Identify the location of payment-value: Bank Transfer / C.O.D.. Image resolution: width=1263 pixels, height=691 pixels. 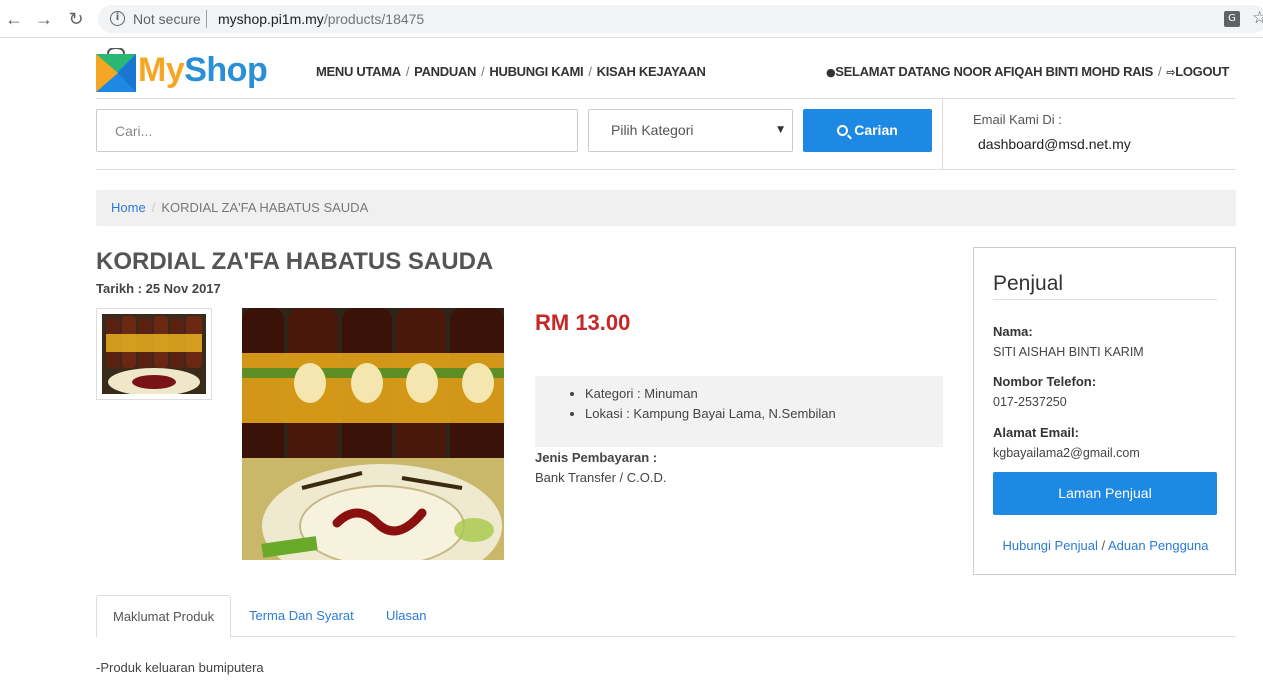
(601, 477).